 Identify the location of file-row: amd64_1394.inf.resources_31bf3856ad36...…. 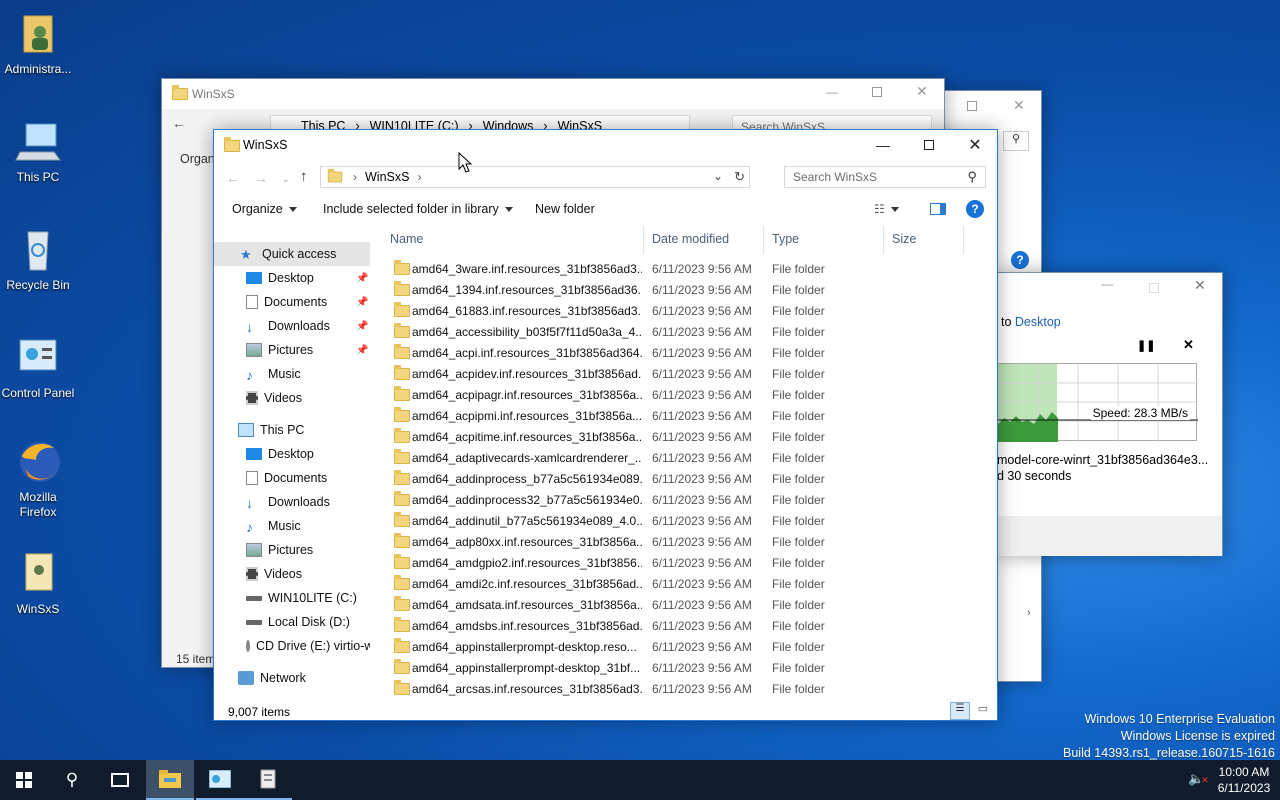
(677, 289).